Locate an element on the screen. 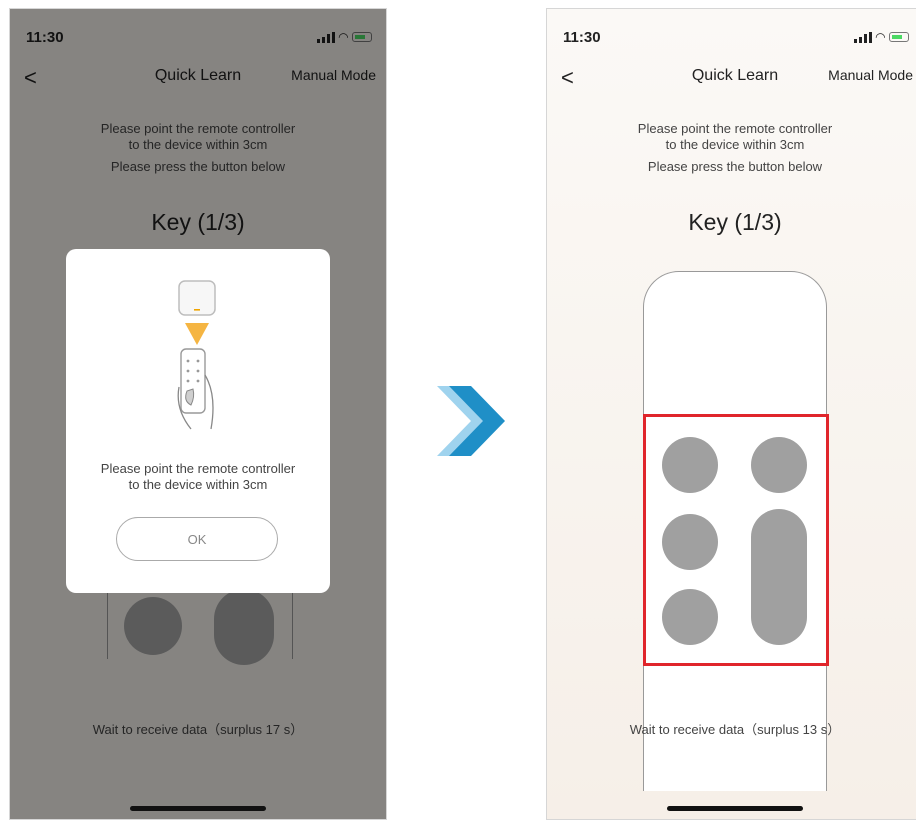  nav-bar: < Quick Learn Manual Mode is located at coordinates (731, 78).